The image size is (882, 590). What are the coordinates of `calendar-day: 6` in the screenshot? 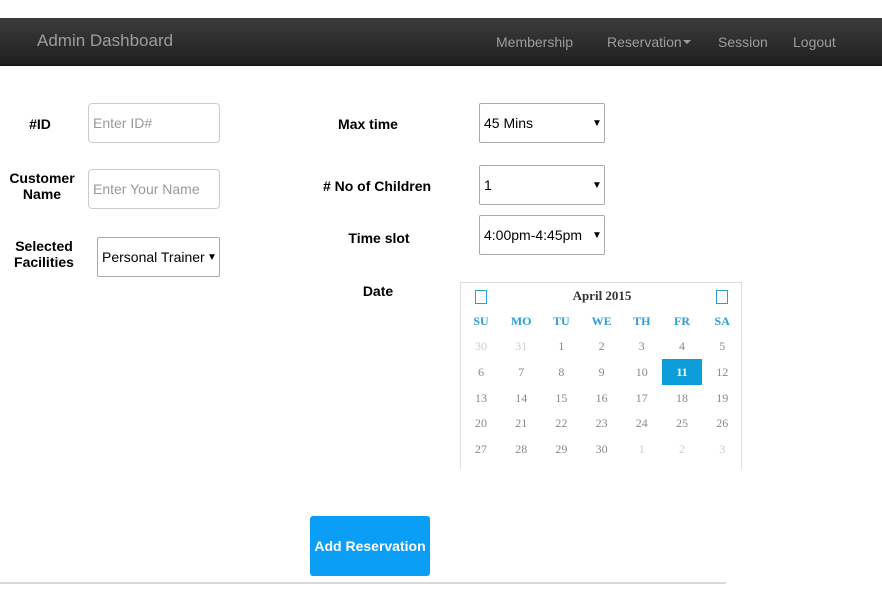 It's located at (481, 372).